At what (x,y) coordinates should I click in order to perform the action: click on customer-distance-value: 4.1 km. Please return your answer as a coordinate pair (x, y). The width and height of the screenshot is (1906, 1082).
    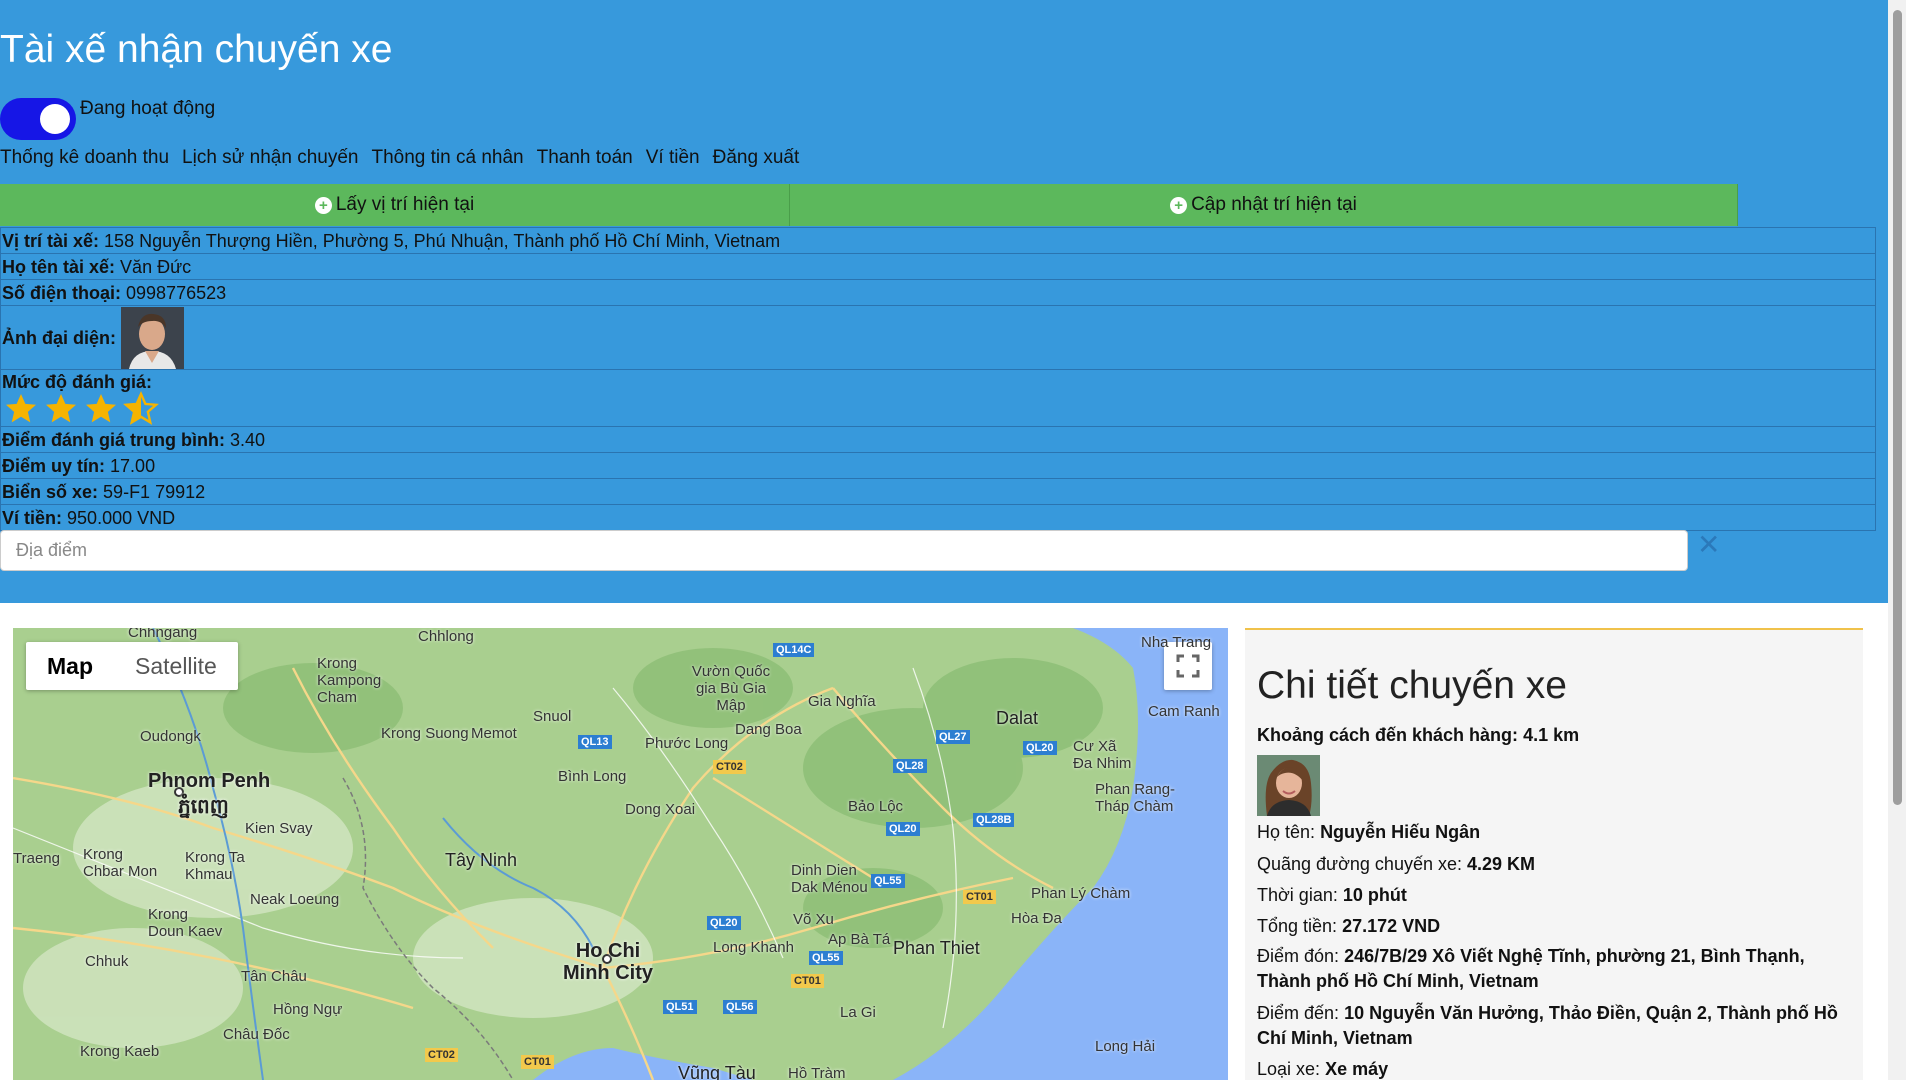
    Looking at the image, I should click on (1551, 735).